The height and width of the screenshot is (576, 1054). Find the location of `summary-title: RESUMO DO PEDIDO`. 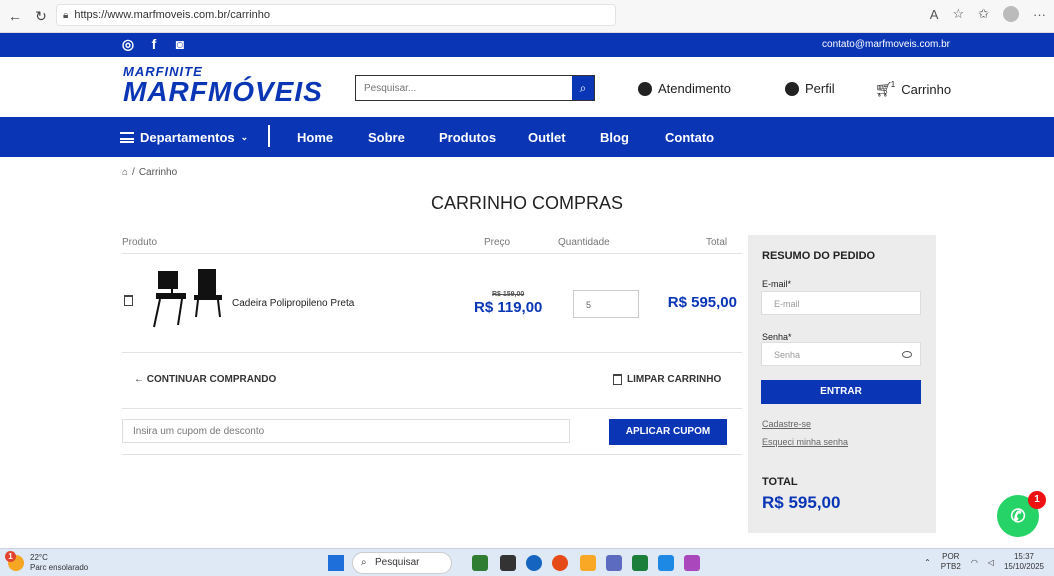

summary-title: RESUMO DO PEDIDO is located at coordinates (819, 256).